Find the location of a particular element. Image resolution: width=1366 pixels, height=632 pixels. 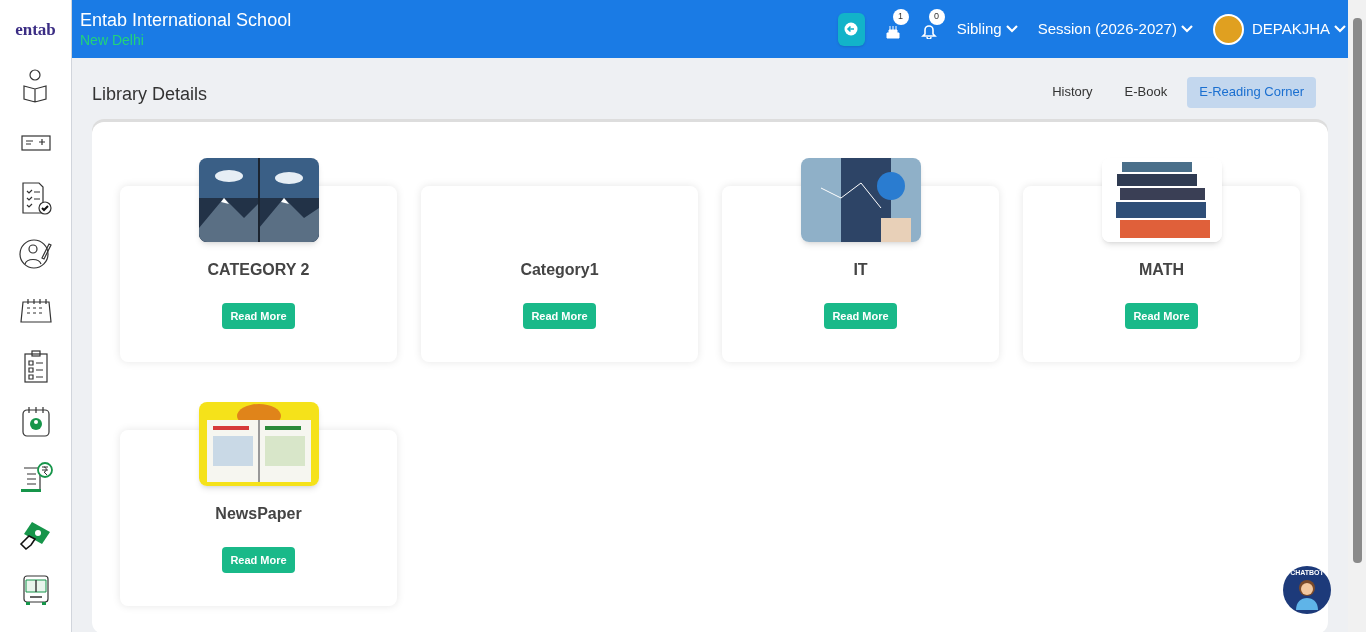

school-name: Entab International School is located at coordinates (186, 20).